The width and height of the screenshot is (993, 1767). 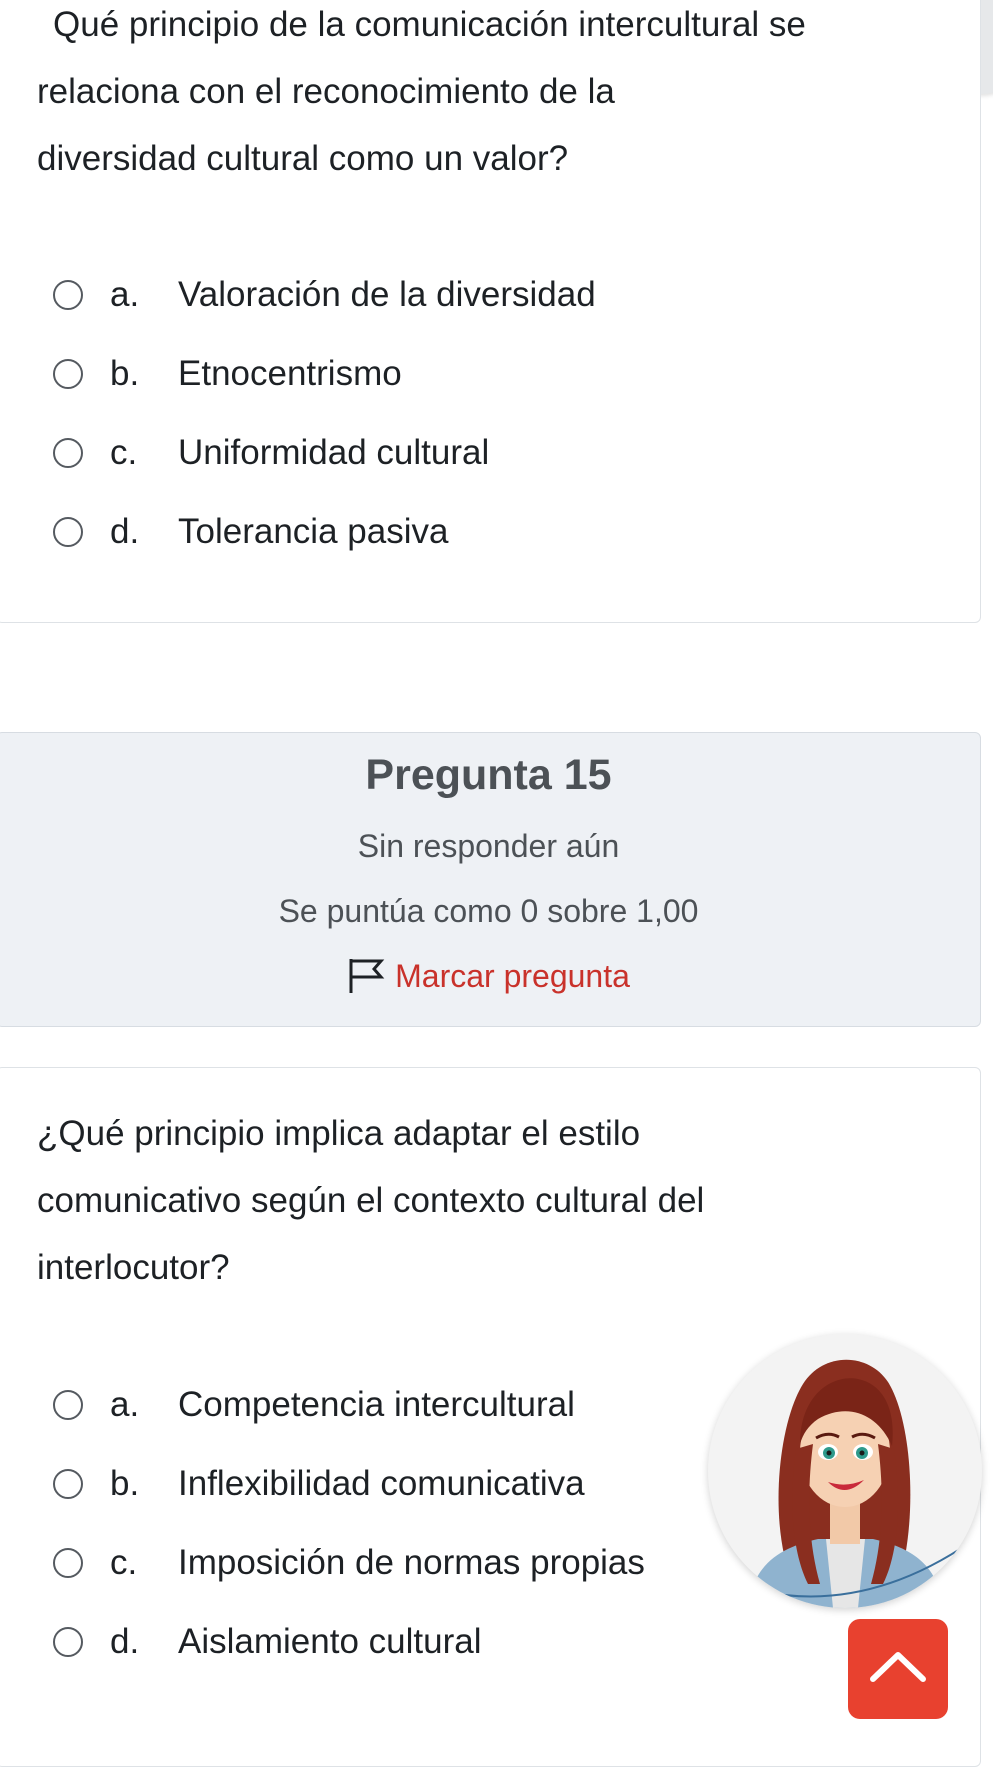 What do you see at coordinates (376, 1404) in the screenshot?
I see `option-label: Competencia intercultural` at bounding box center [376, 1404].